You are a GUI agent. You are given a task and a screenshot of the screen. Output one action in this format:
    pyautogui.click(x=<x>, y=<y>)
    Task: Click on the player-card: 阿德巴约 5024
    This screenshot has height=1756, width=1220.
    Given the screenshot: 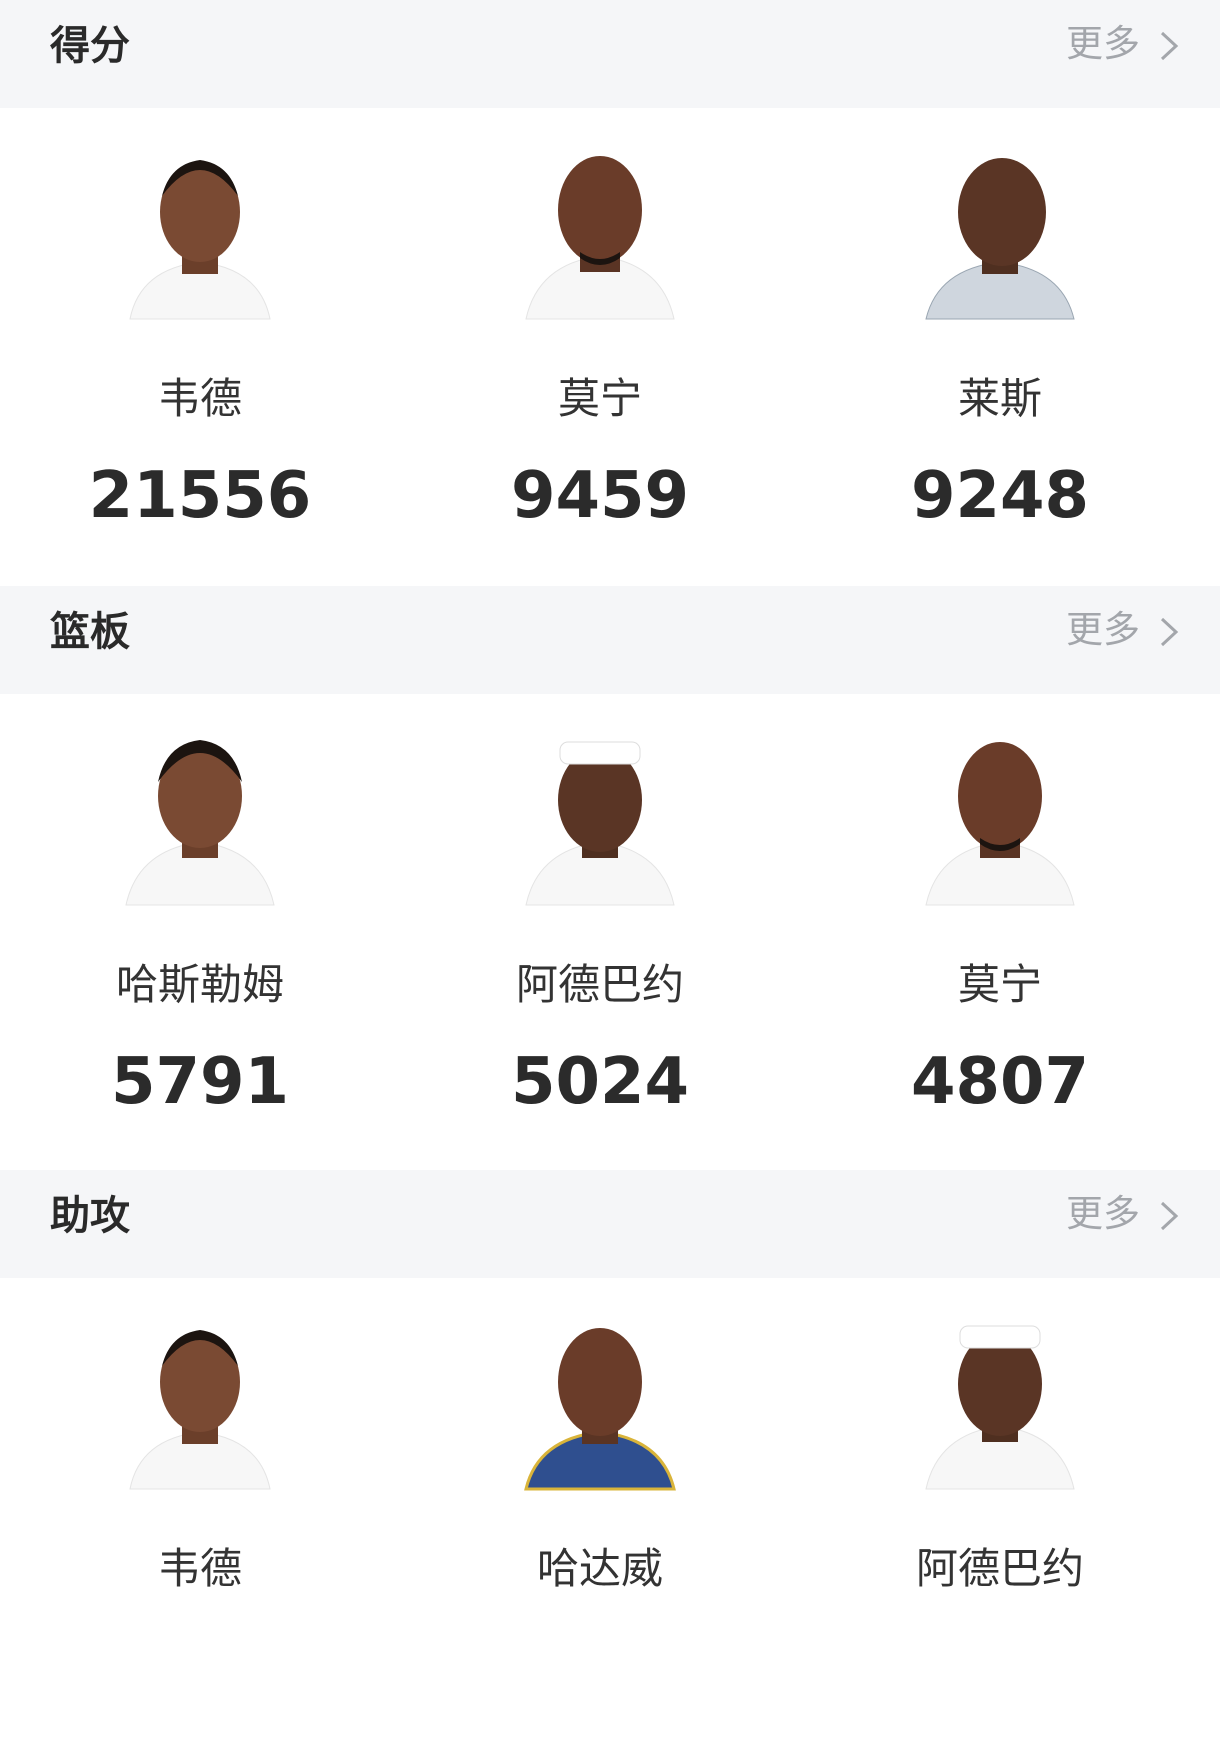 What is the action you would take?
    pyautogui.click(x=600, y=933)
    